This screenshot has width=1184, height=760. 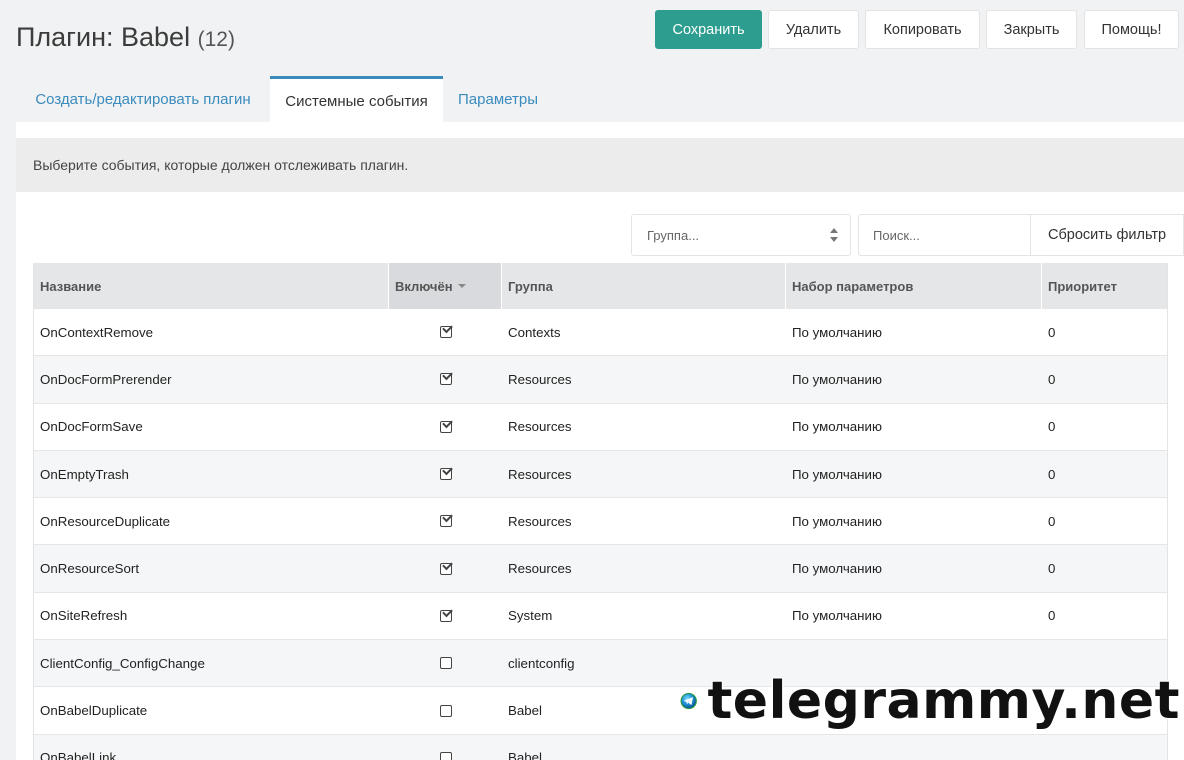 I want to click on table-row: OnDocFormSave Resources По умолчанию 0, so click(x=600, y=427).